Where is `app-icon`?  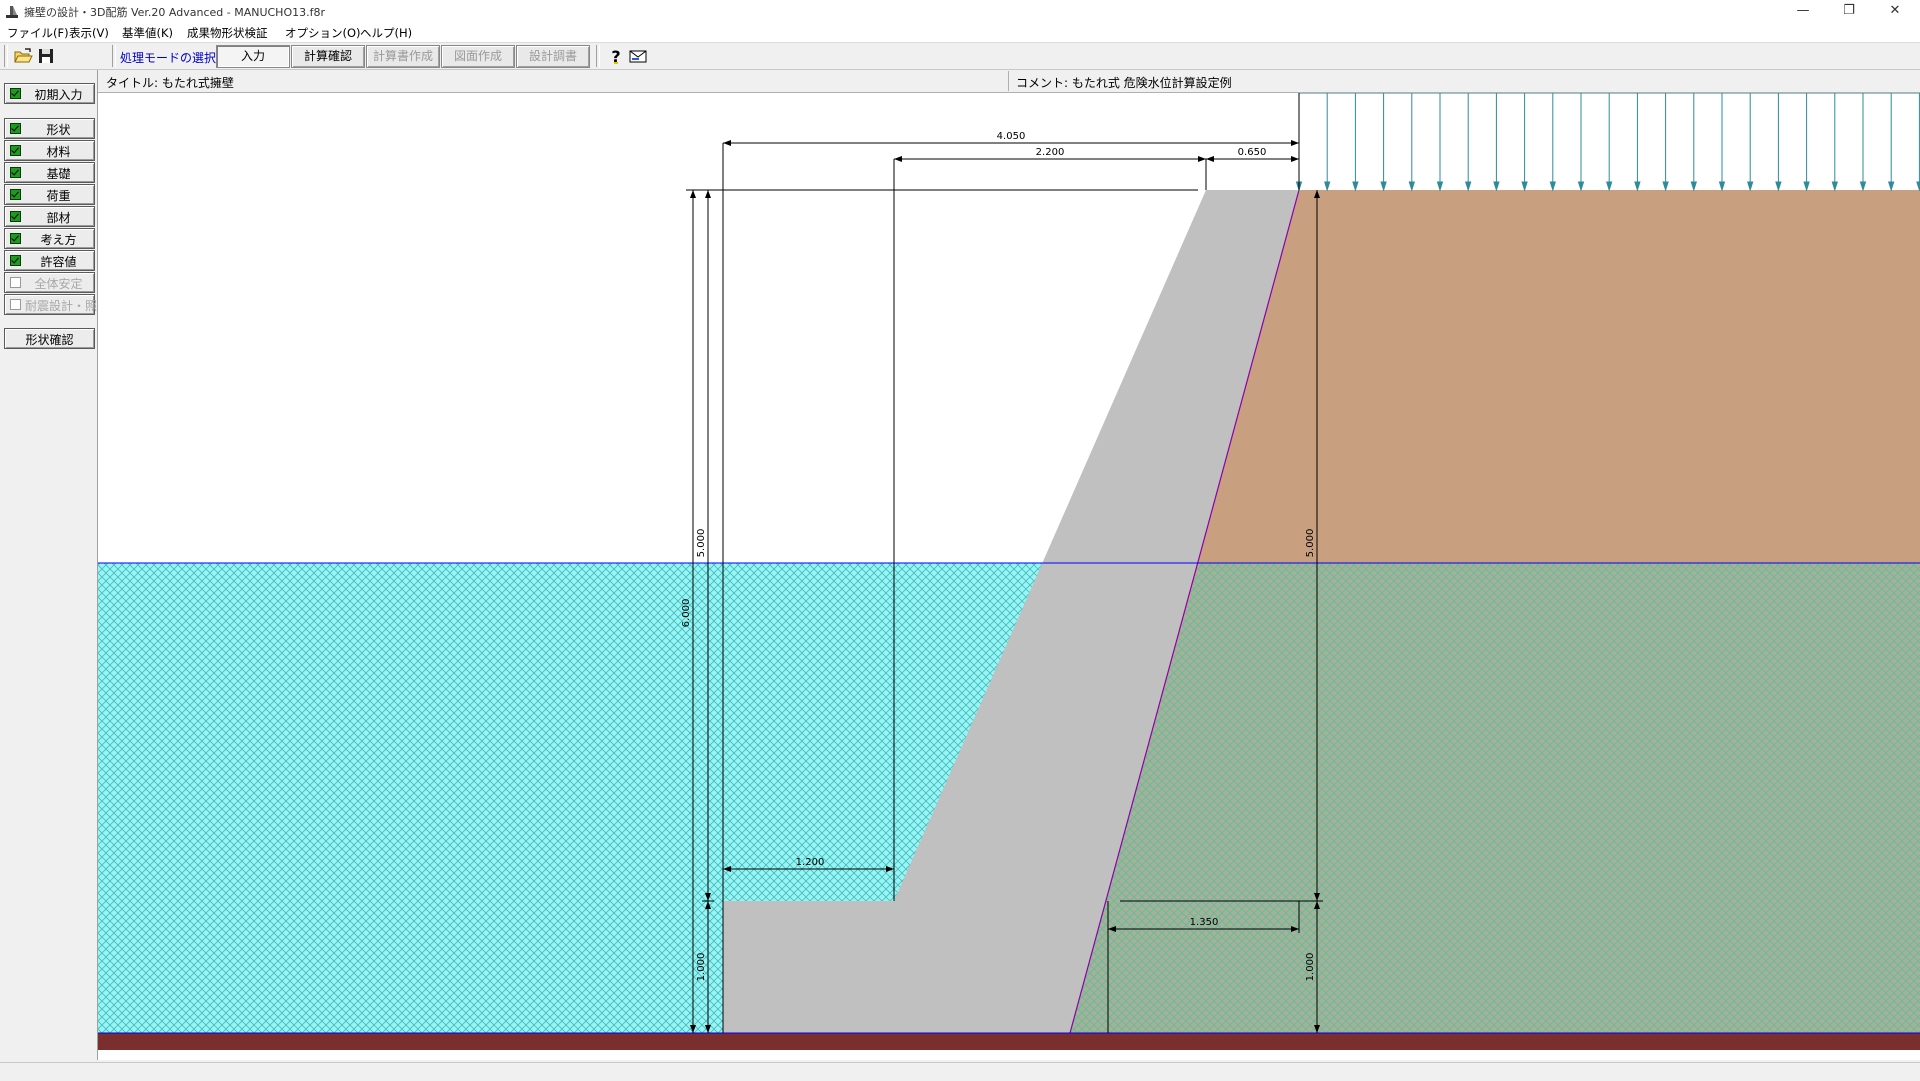 app-icon is located at coordinates (12, 11).